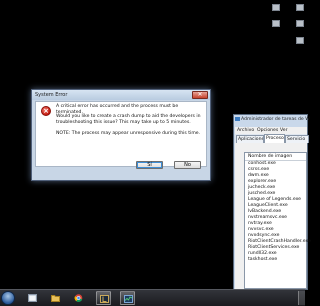 The height and width of the screenshot is (306, 320). What do you see at coordinates (262, 260) in the screenshot?
I see `process-row: taskhost.exe` at bounding box center [262, 260].